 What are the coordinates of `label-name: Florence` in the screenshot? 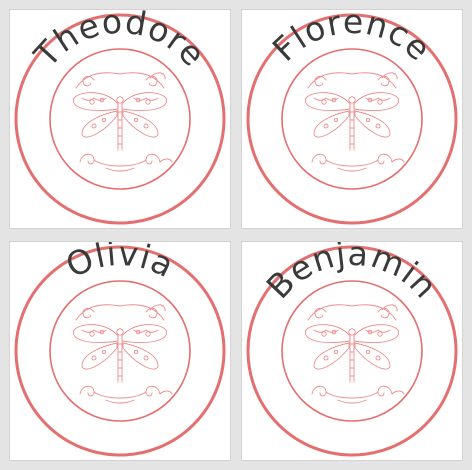 It's located at (351, 39).